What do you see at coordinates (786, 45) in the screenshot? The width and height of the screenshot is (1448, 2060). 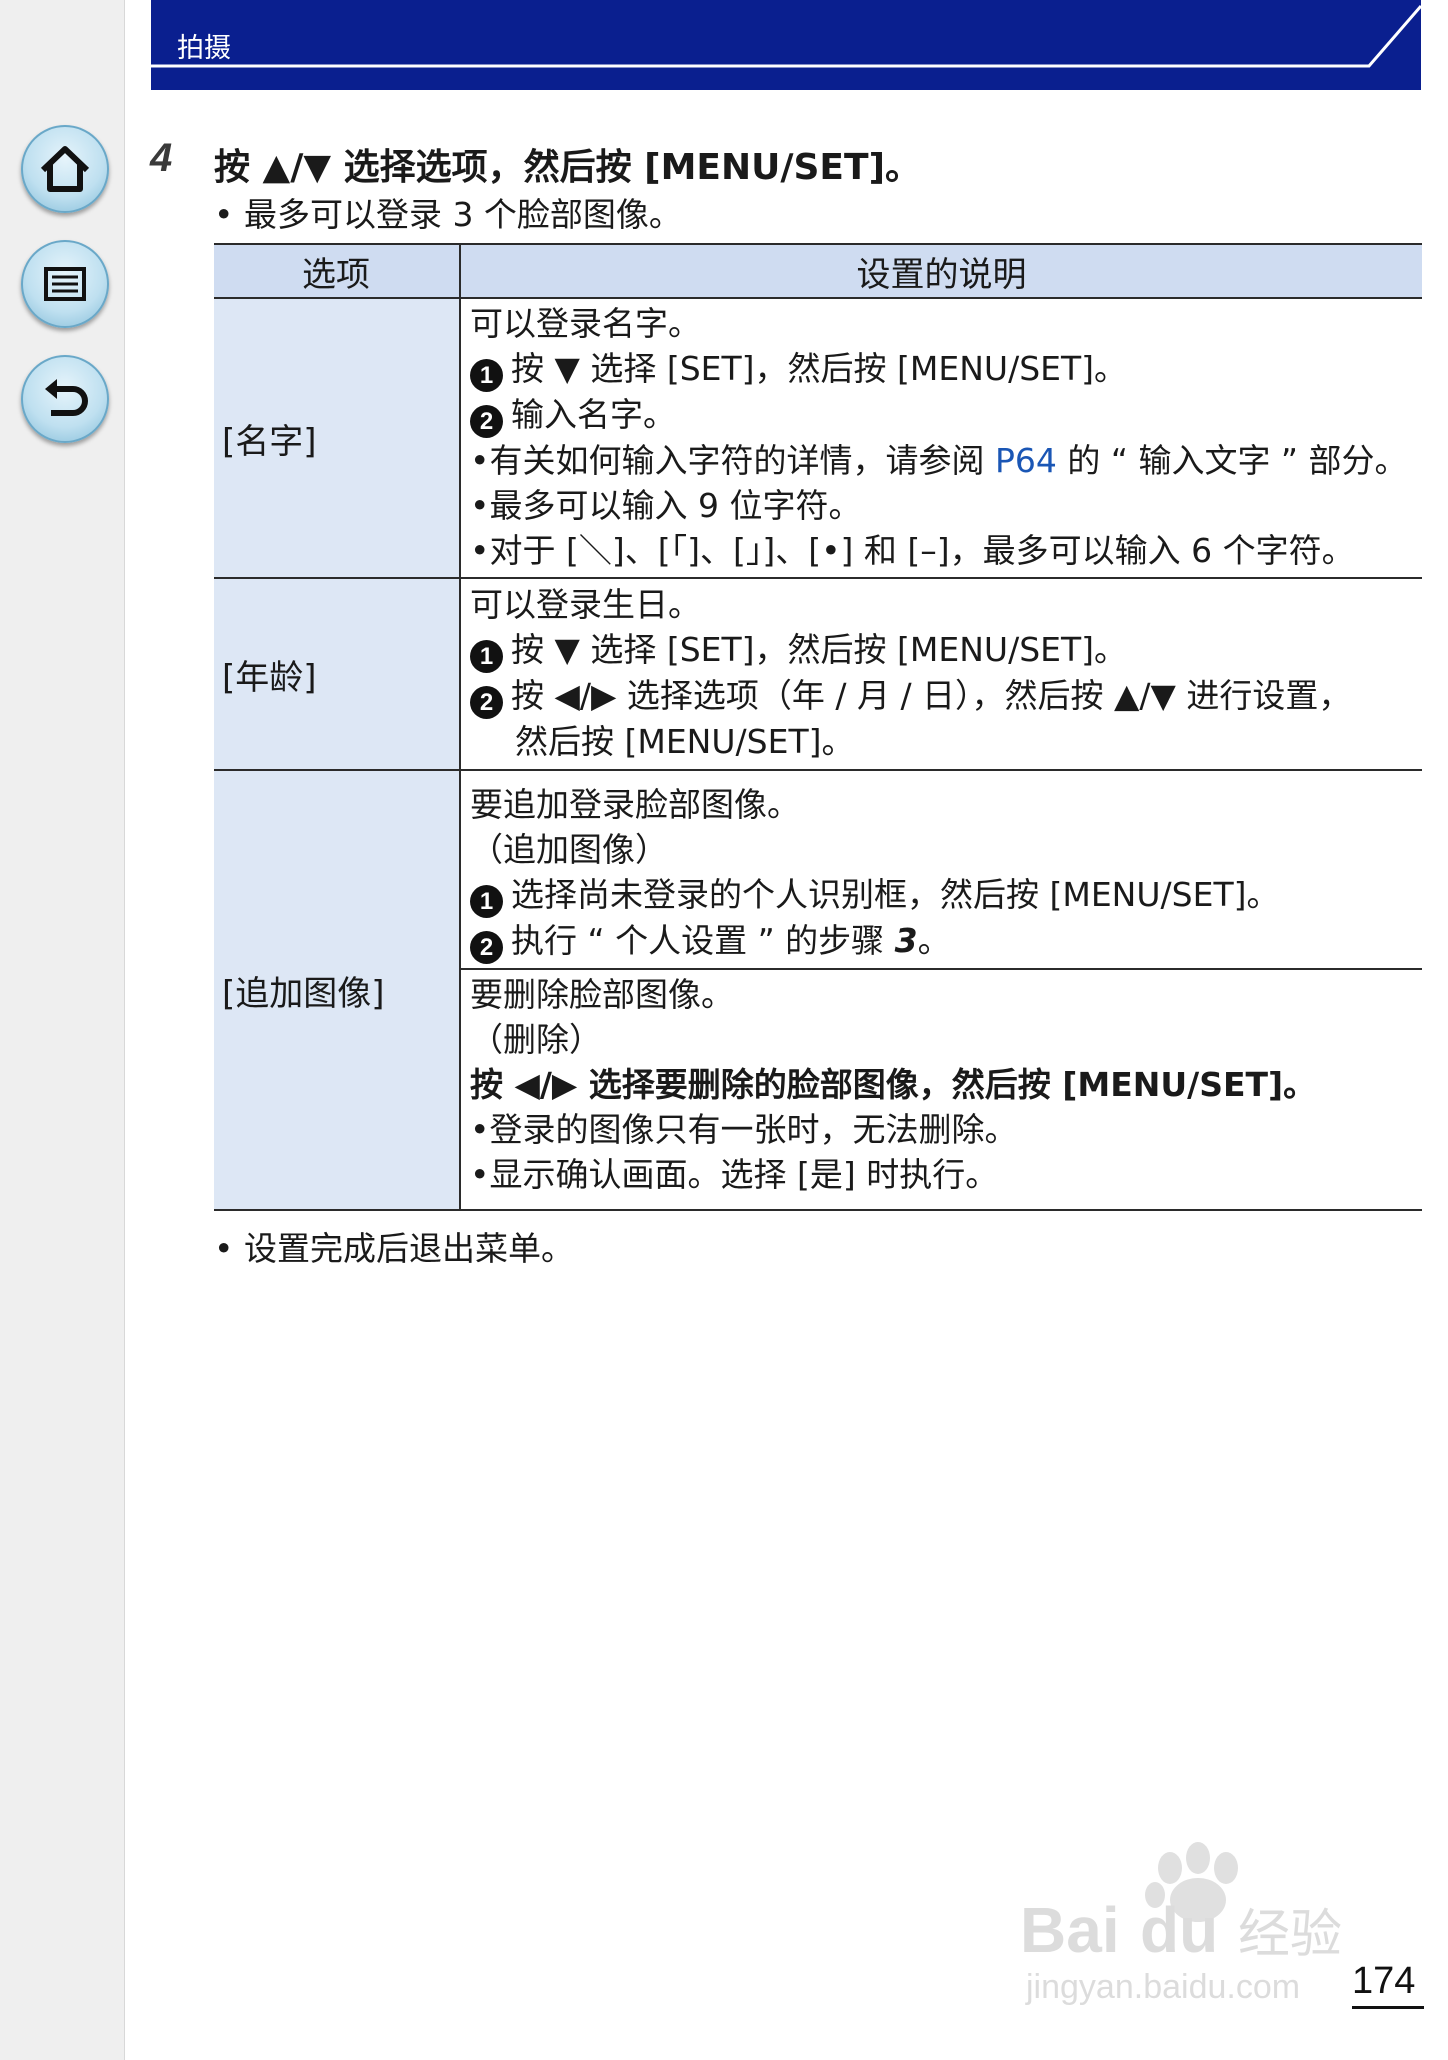 I see `section-header` at bounding box center [786, 45].